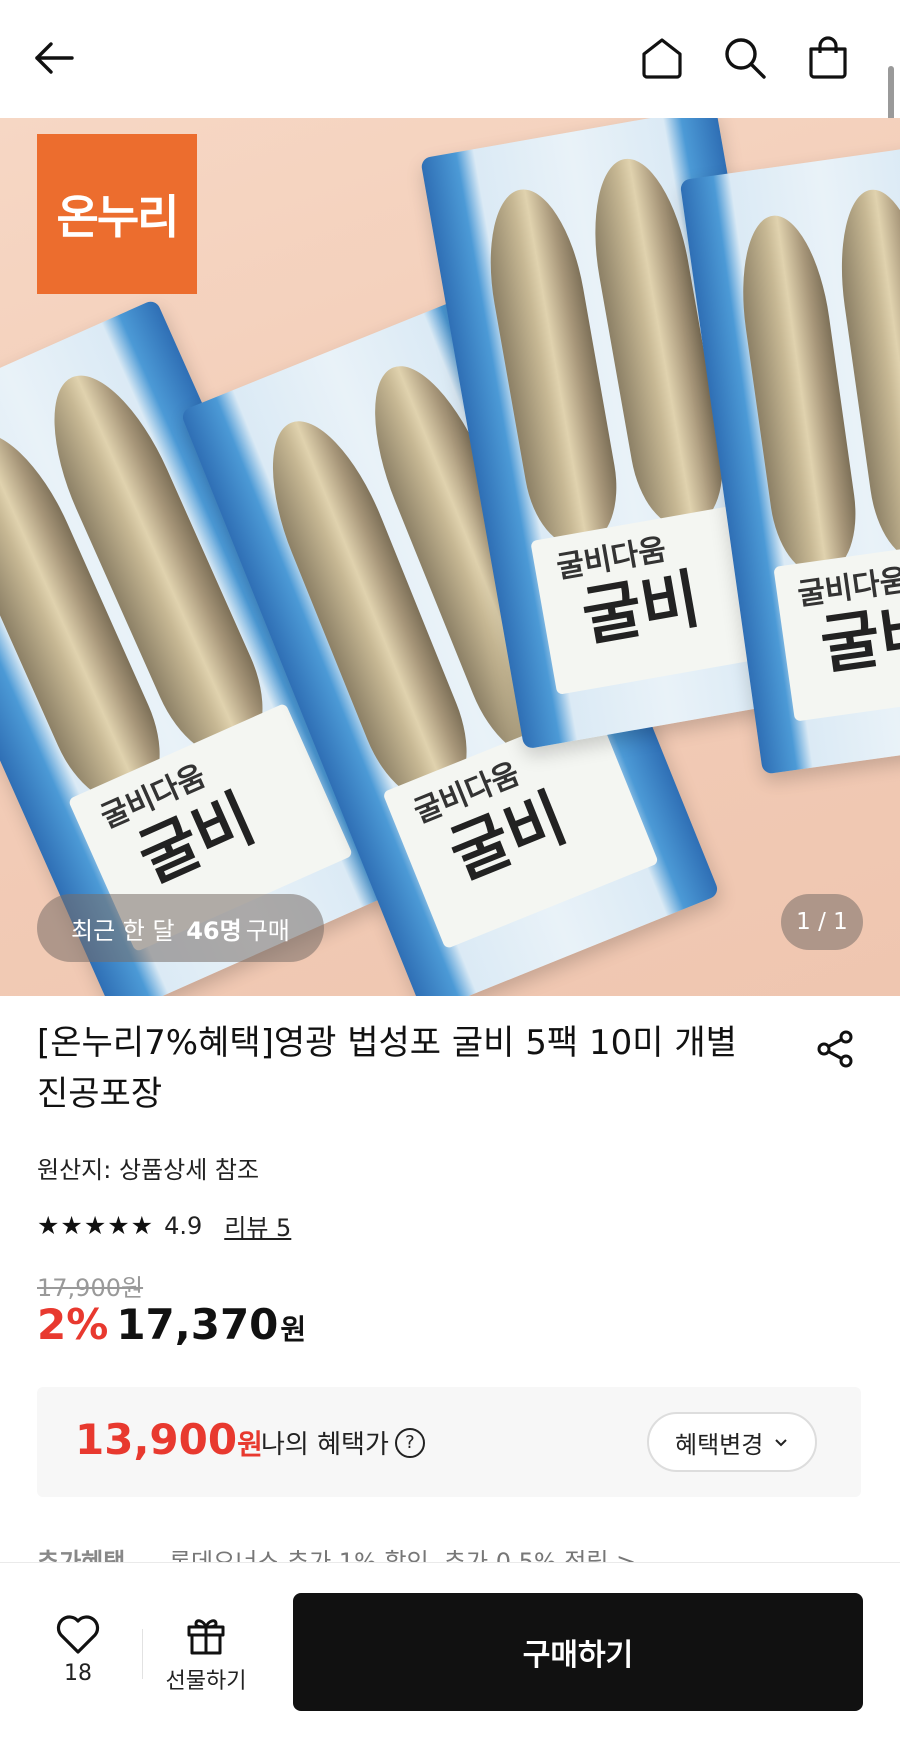 The image size is (900, 1748). I want to click on gift-icon, so click(206, 1637).